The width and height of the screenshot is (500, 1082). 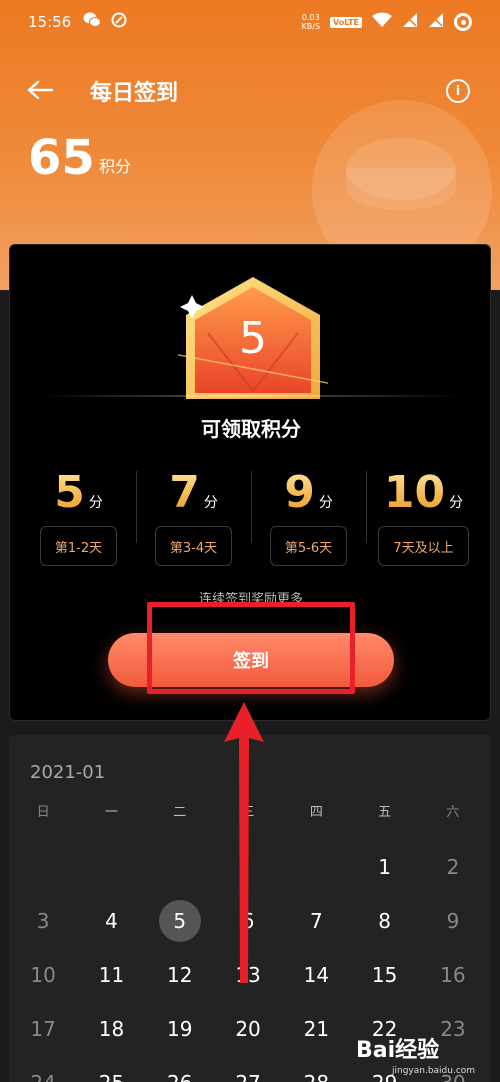 What do you see at coordinates (453, 812) in the screenshot?
I see `weekday-label: 六` at bounding box center [453, 812].